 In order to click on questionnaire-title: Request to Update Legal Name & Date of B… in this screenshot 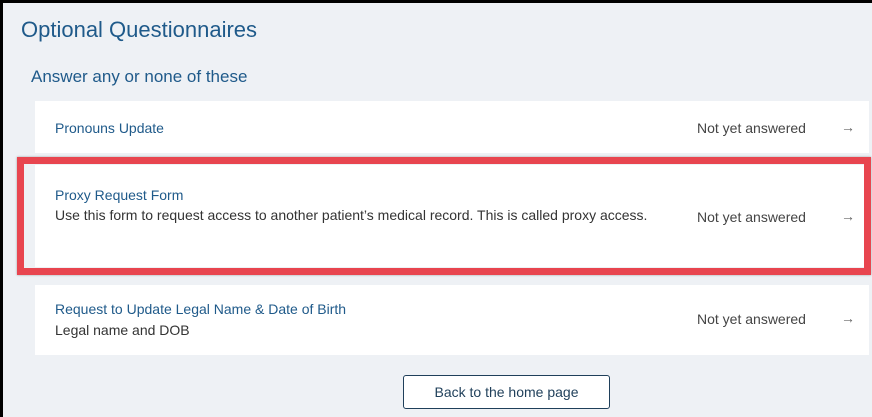, I will do `click(201, 309)`.